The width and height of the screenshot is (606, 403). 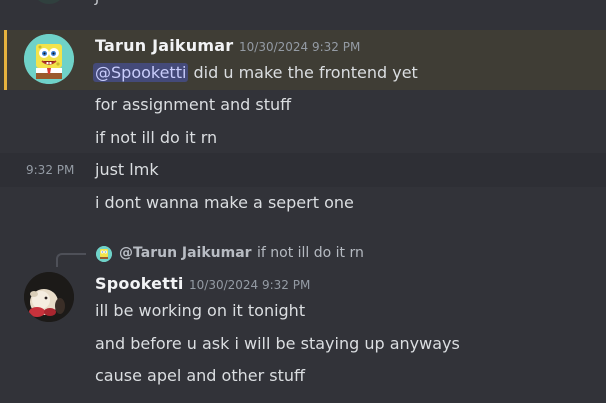 What do you see at coordinates (200, 375) in the screenshot?
I see `message-line: cause apel and other stuff` at bounding box center [200, 375].